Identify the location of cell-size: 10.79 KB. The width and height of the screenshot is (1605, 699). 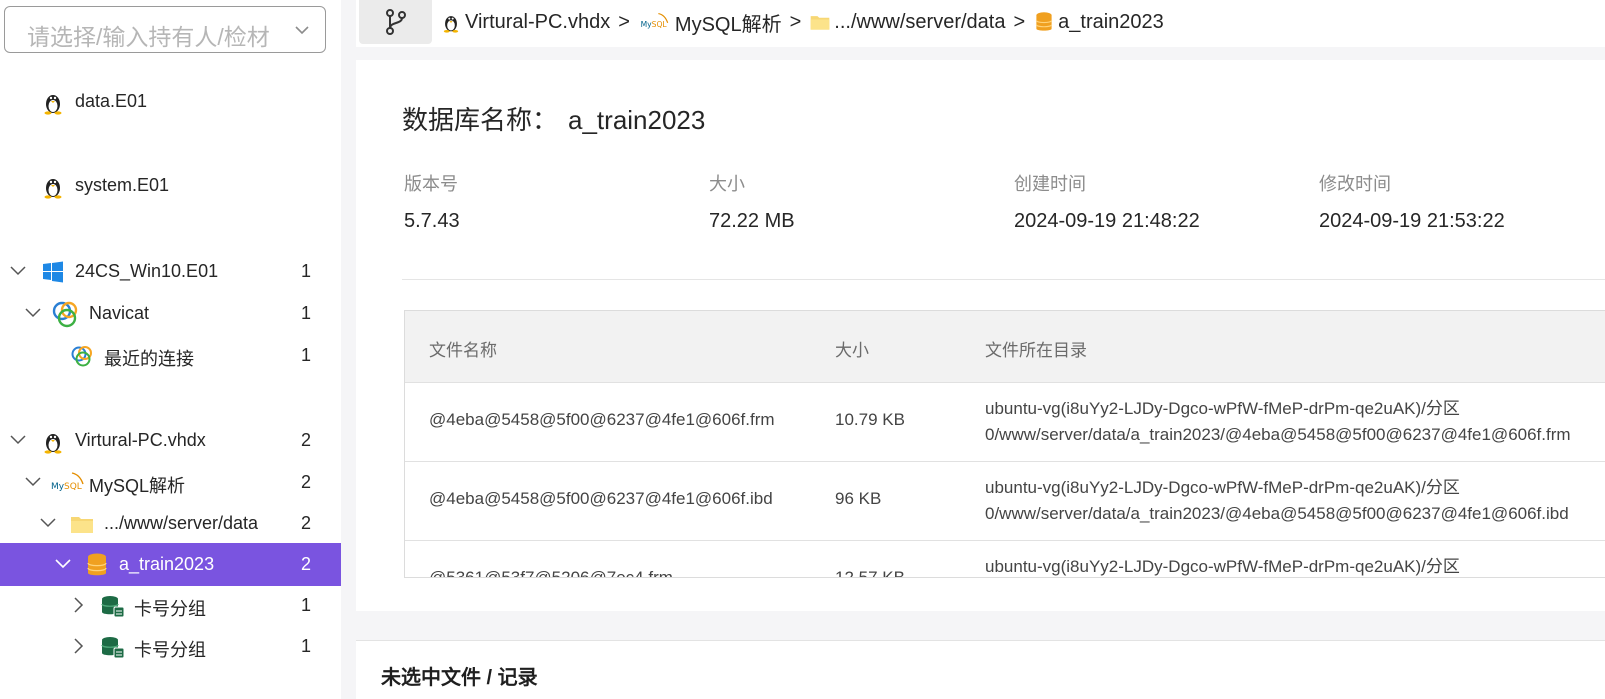
(870, 419).